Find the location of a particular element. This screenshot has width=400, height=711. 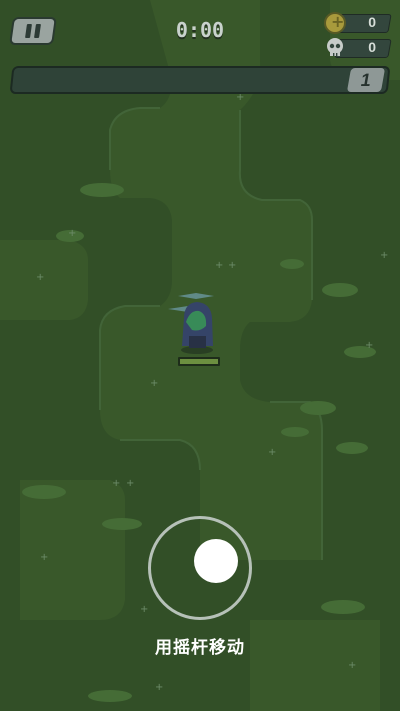

skull-icon is located at coordinates (335, 47).